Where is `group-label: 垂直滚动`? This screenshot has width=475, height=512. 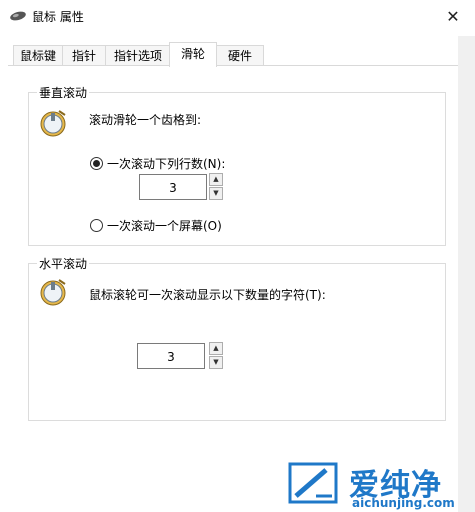
group-label: 垂直滚动 is located at coordinates (63, 92).